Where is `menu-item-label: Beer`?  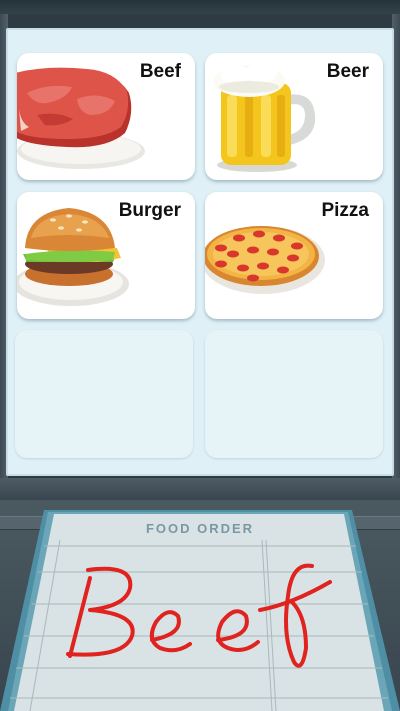 menu-item-label: Beer is located at coordinates (347, 71).